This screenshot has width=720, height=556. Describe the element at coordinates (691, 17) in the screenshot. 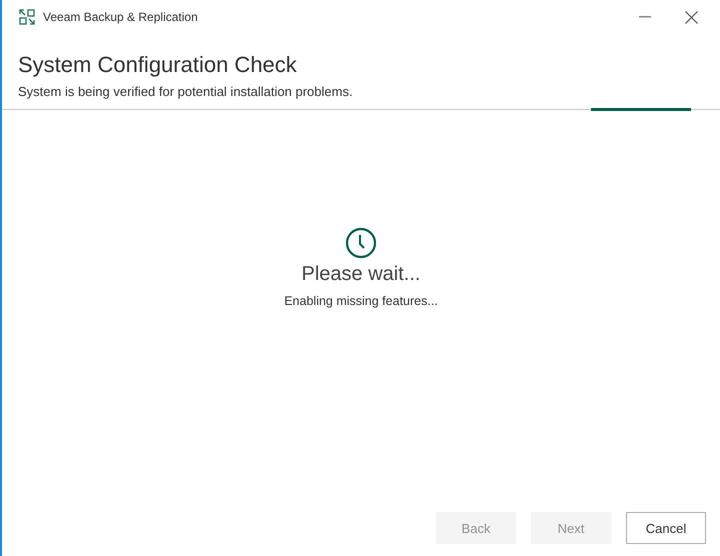

I see `close-icon` at that location.